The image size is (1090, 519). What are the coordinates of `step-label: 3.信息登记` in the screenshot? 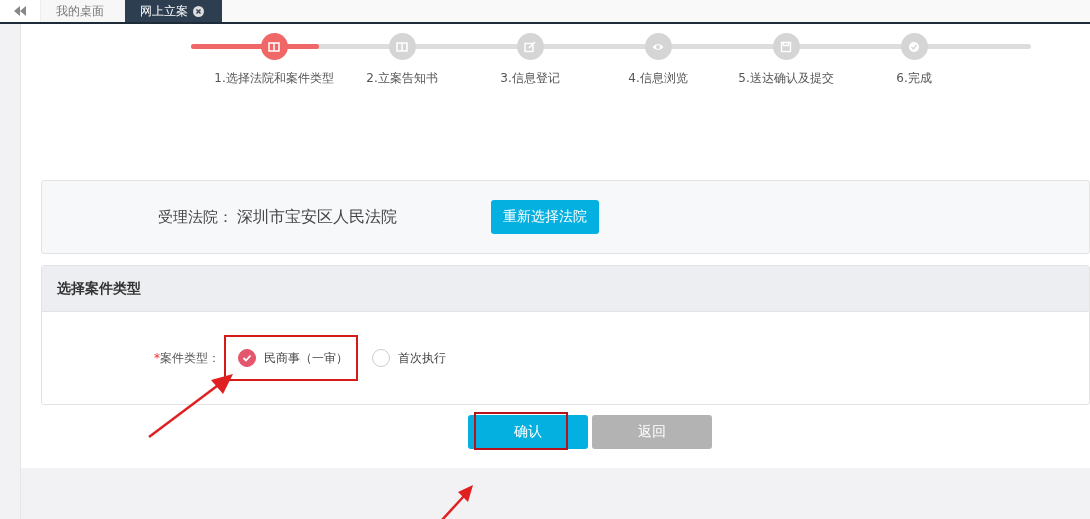 It's located at (530, 78).